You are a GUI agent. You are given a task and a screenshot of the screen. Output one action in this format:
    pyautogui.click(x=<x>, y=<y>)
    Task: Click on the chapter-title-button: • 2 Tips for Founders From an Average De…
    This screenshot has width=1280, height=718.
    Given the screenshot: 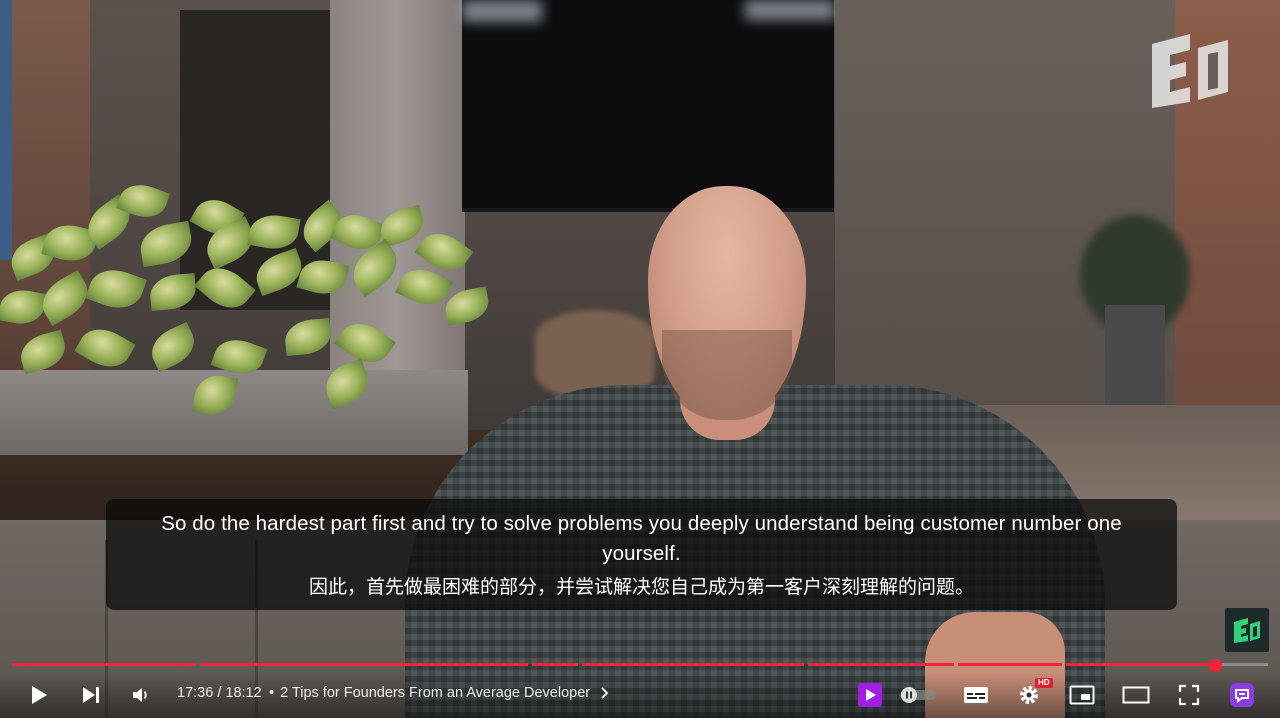 What is the action you would take?
    pyautogui.click(x=440, y=693)
    